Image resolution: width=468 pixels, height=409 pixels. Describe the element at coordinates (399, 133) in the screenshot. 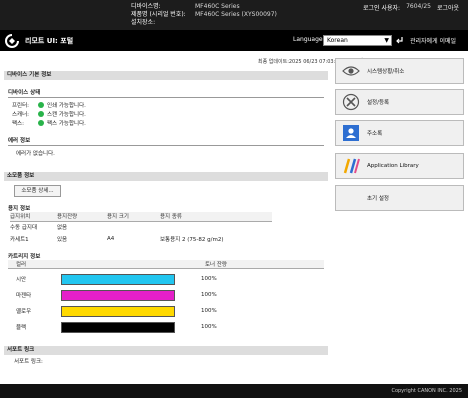

I see `address-book-button: 주소록` at that location.